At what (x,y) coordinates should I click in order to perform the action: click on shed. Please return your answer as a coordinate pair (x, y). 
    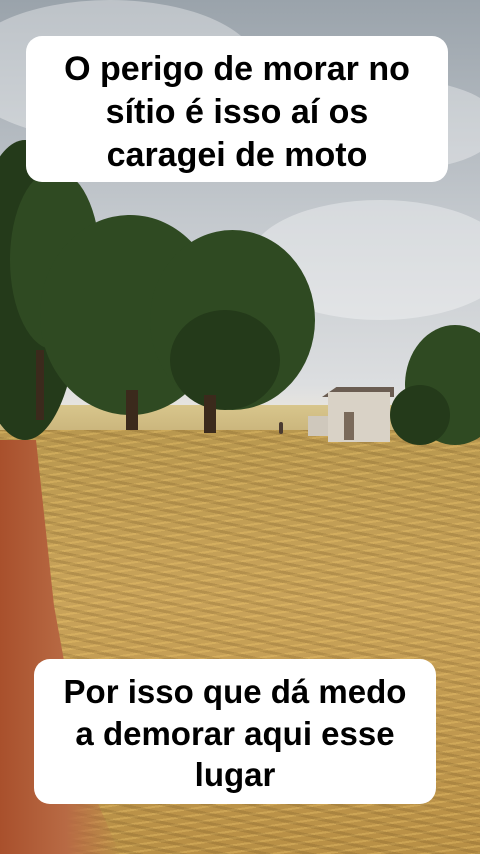
    Looking at the image, I should click on (319, 426).